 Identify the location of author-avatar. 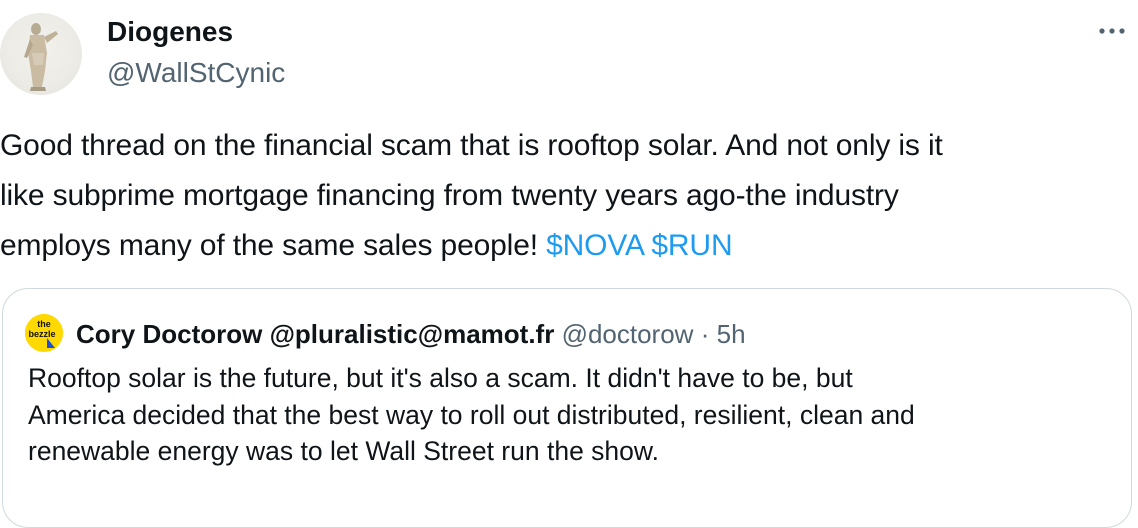
(41, 54).